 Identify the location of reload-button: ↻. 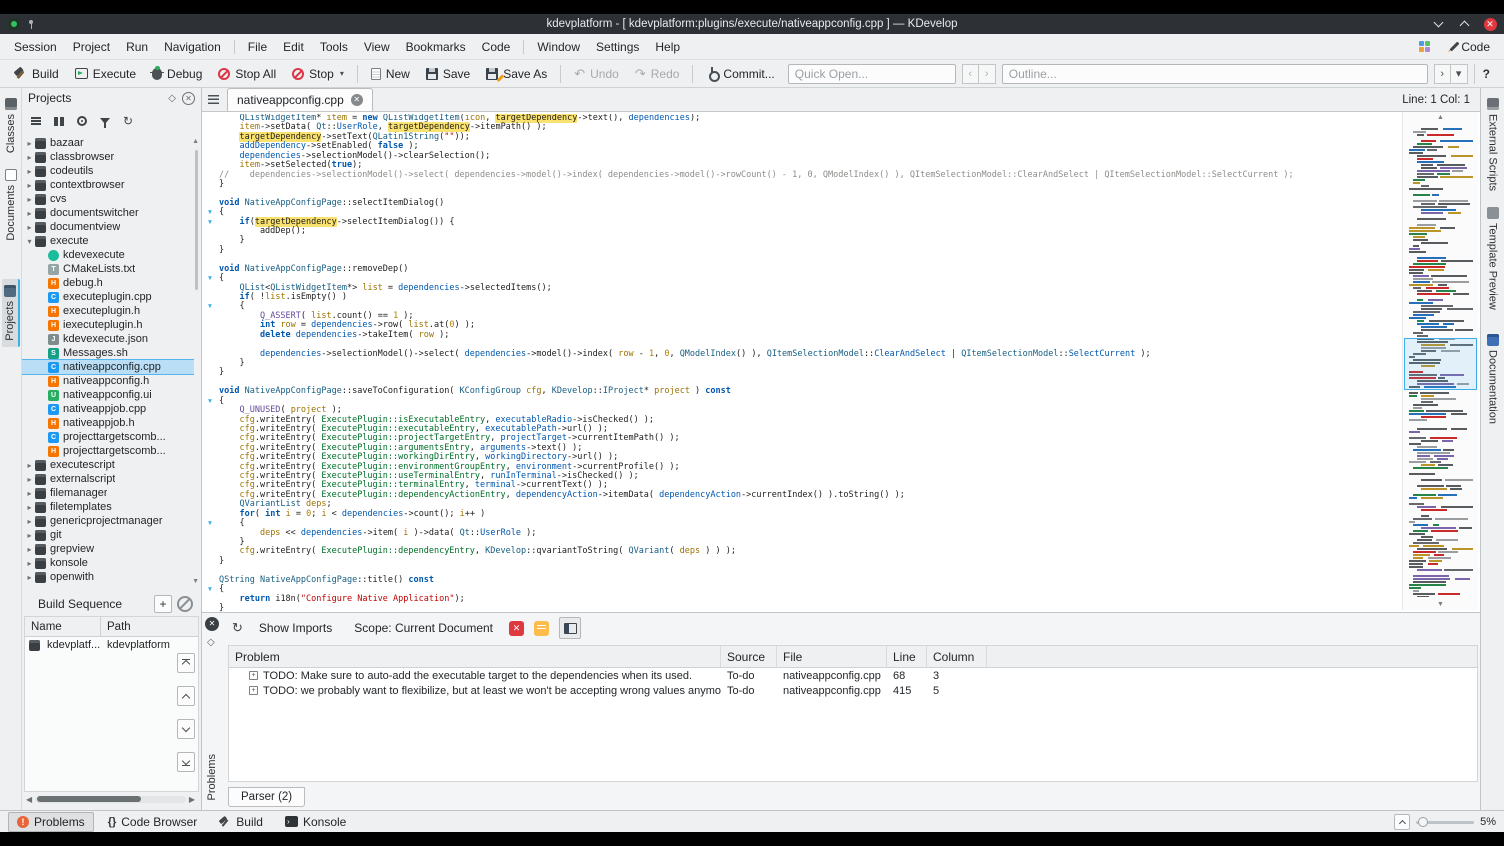
(128, 121).